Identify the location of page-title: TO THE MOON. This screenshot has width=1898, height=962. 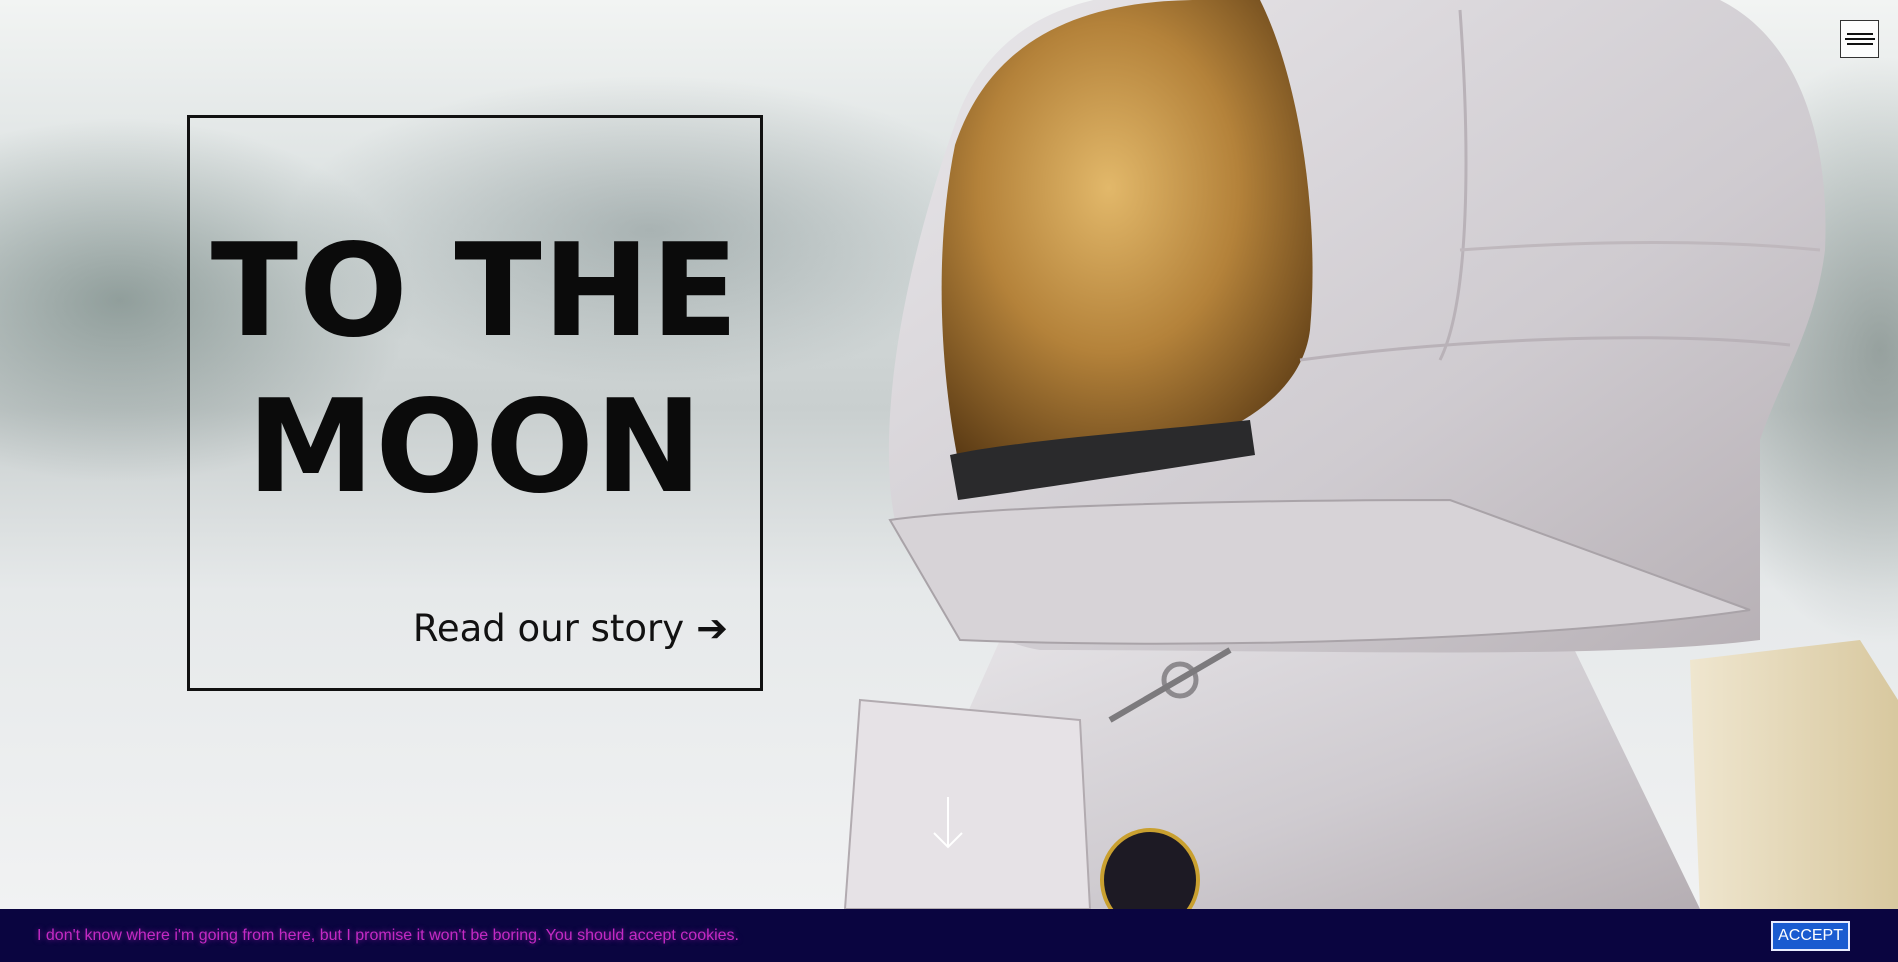
(475, 370).